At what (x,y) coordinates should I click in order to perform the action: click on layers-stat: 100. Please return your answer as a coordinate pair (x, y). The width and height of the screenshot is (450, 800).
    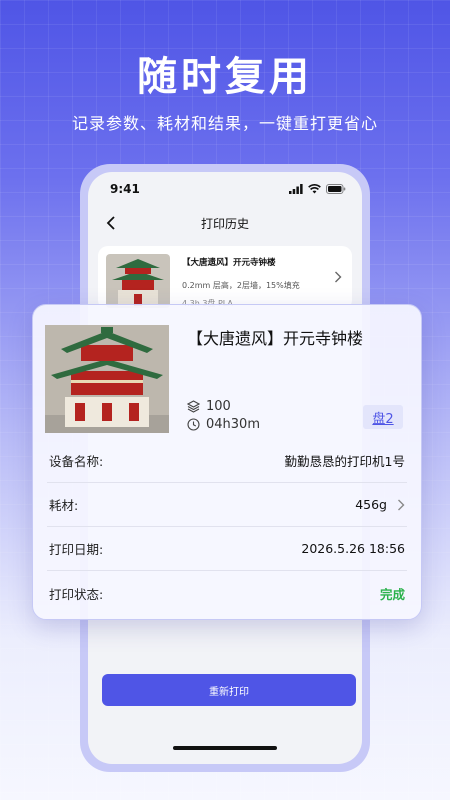
    Looking at the image, I should click on (223, 406).